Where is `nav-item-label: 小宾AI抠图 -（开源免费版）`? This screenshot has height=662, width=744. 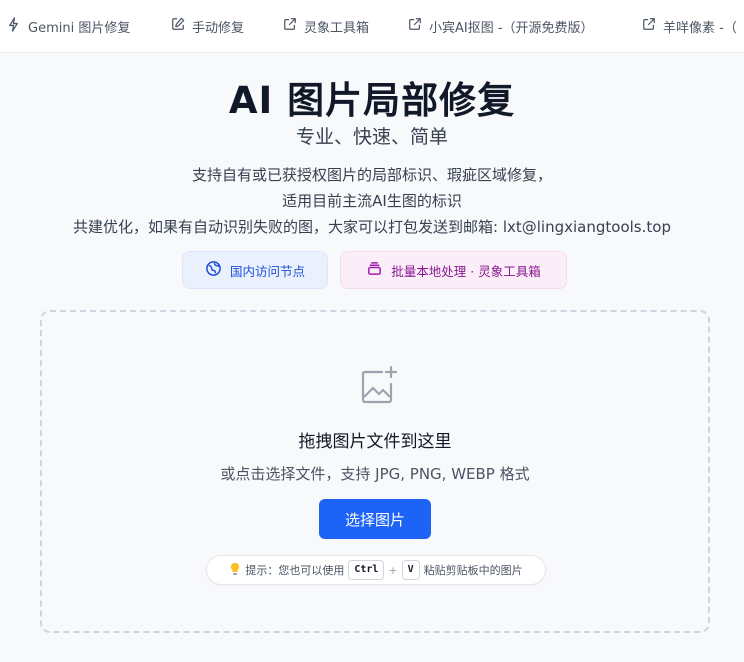 nav-item-label: 小宾AI抠图 -（开源免费版） is located at coordinates (511, 28).